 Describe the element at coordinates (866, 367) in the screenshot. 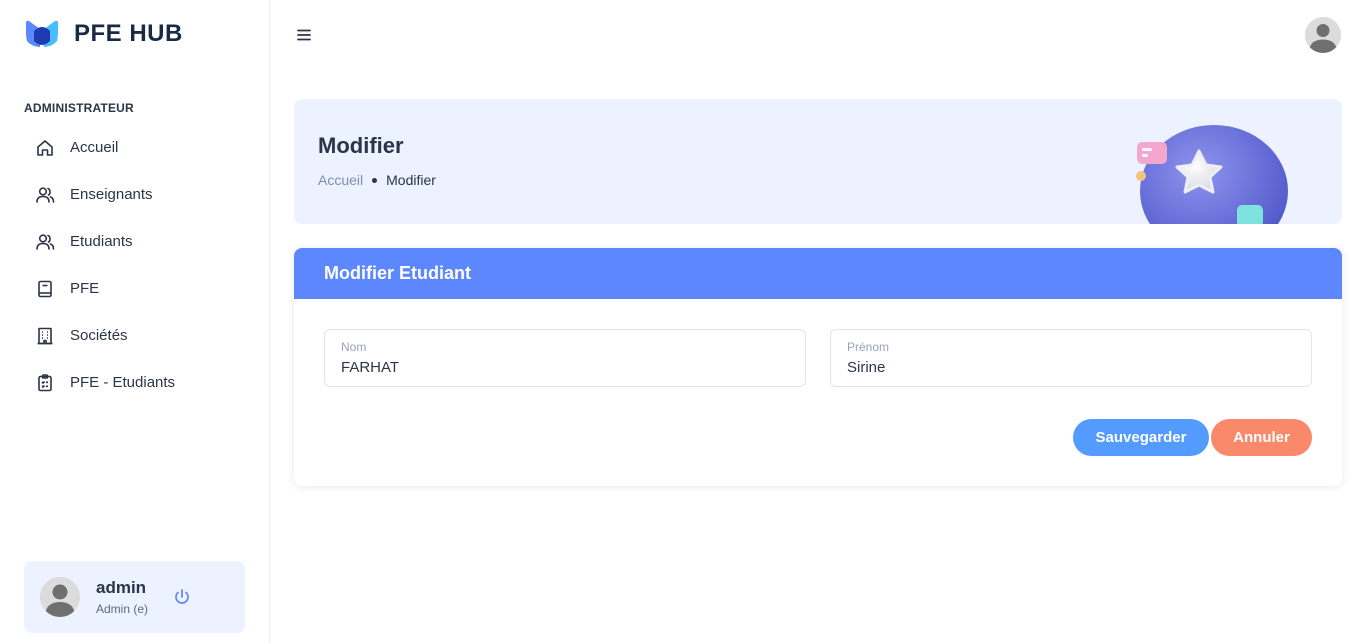

I see `prenom-input: Sirine` at that location.